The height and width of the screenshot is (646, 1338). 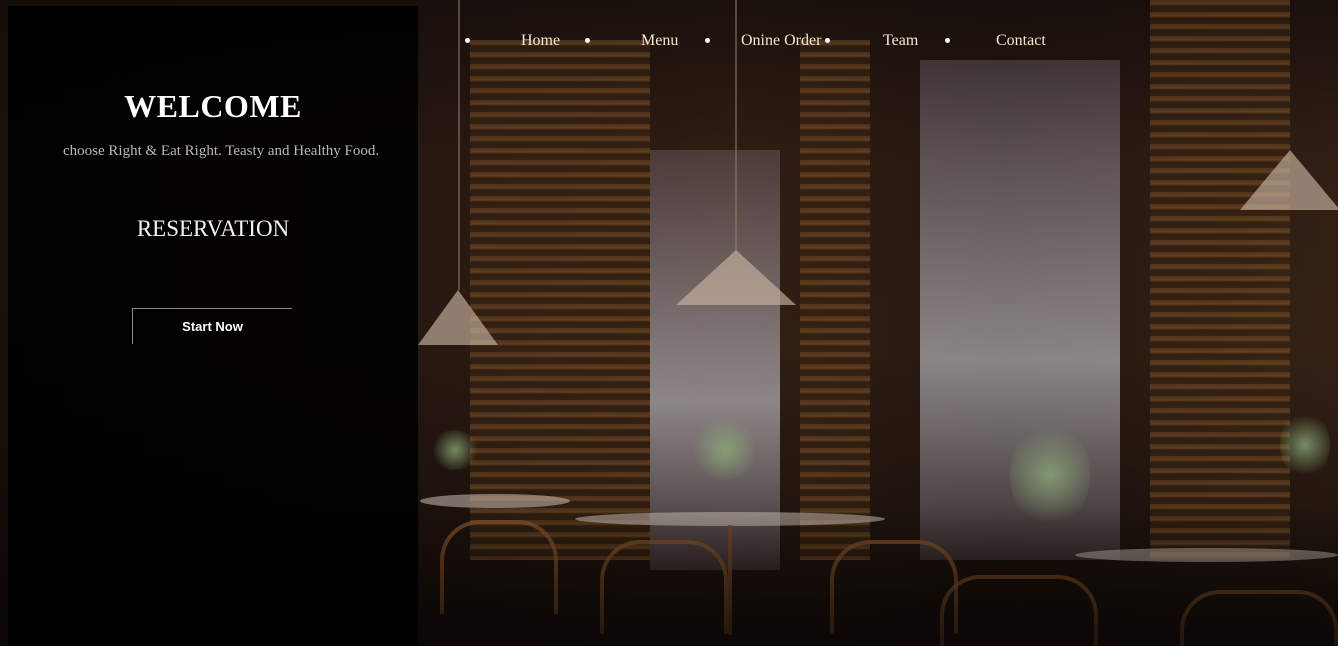 I want to click on nav-item-home: Home, so click(x=540, y=41).